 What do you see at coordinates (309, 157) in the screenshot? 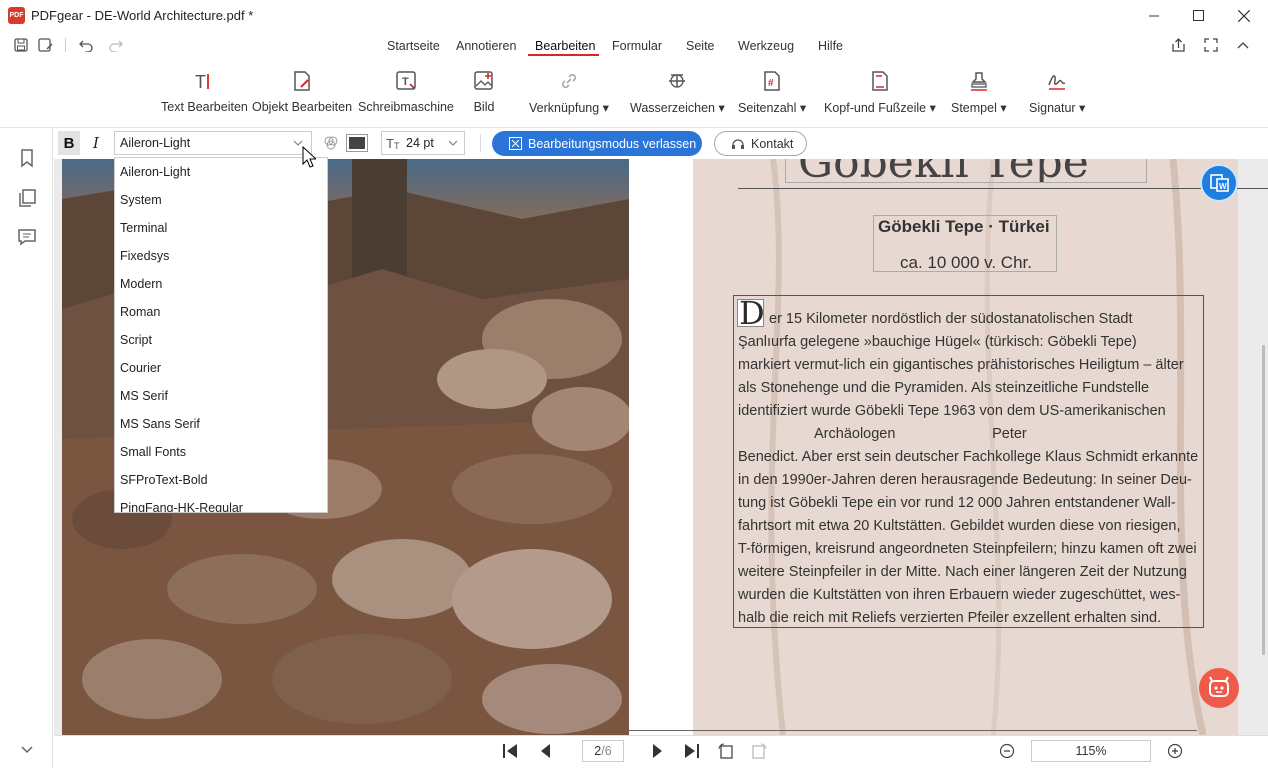
I see `mouse-cursor-icon` at bounding box center [309, 157].